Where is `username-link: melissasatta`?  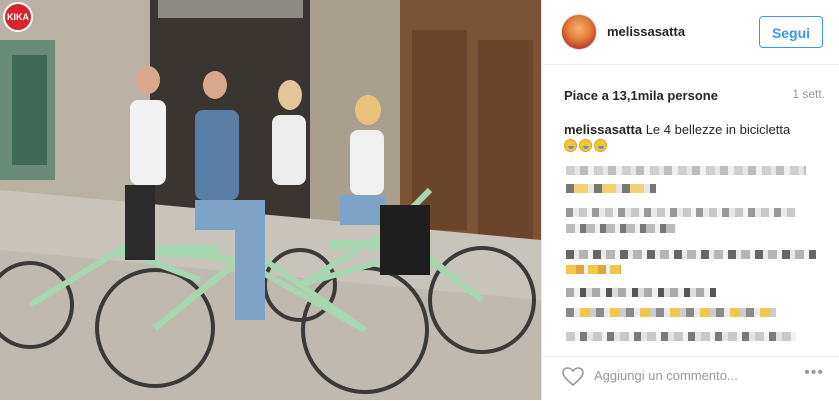
username-link: melissasatta is located at coordinates (646, 31).